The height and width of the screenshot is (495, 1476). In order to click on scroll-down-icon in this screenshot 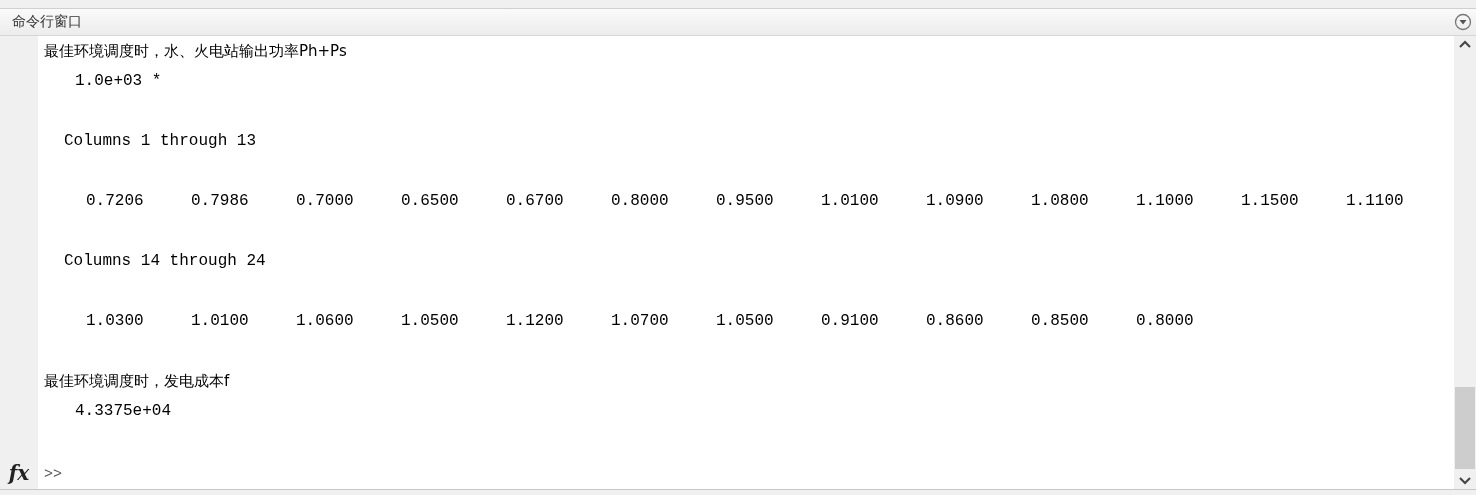, I will do `click(1465, 481)`.